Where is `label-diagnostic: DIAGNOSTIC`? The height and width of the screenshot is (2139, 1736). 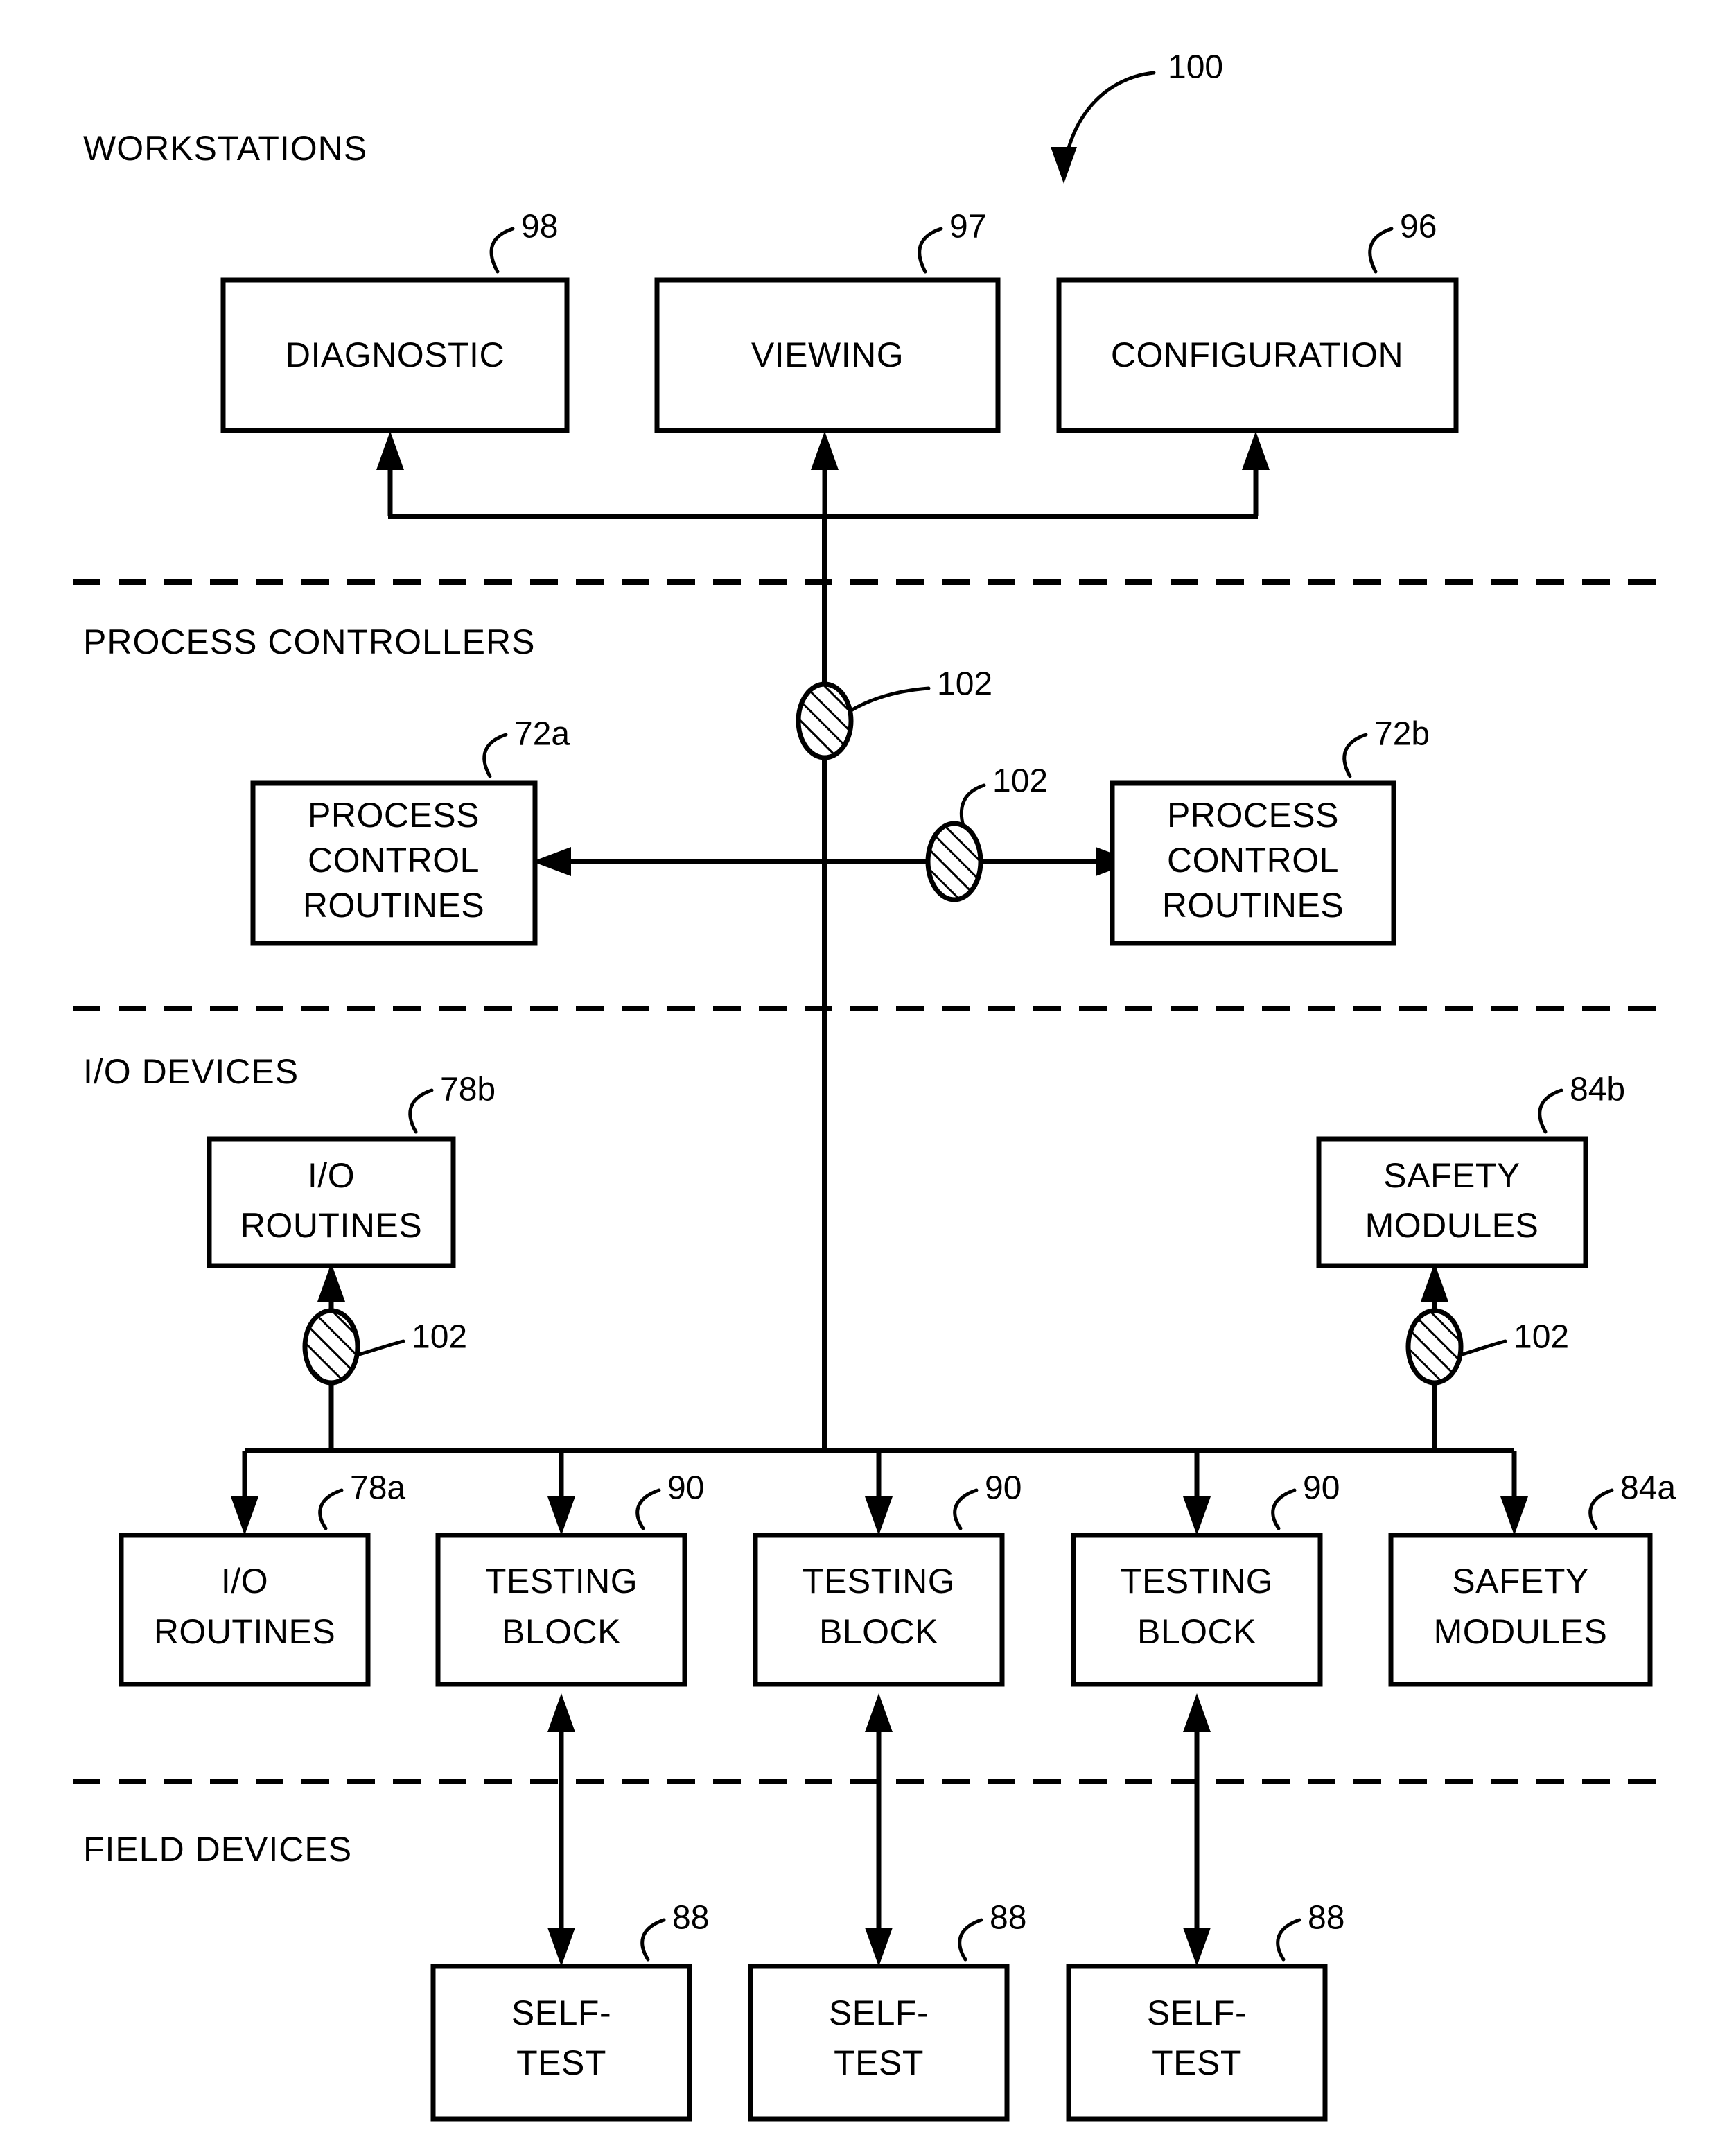
label-diagnostic: DIAGNOSTIC is located at coordinates (395, 354).